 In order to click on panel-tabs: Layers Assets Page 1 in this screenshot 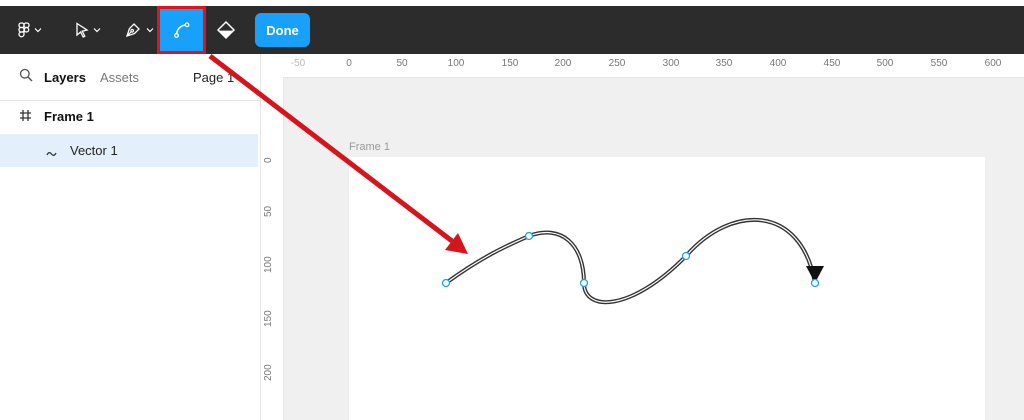, I will do `click(130, 77)`.